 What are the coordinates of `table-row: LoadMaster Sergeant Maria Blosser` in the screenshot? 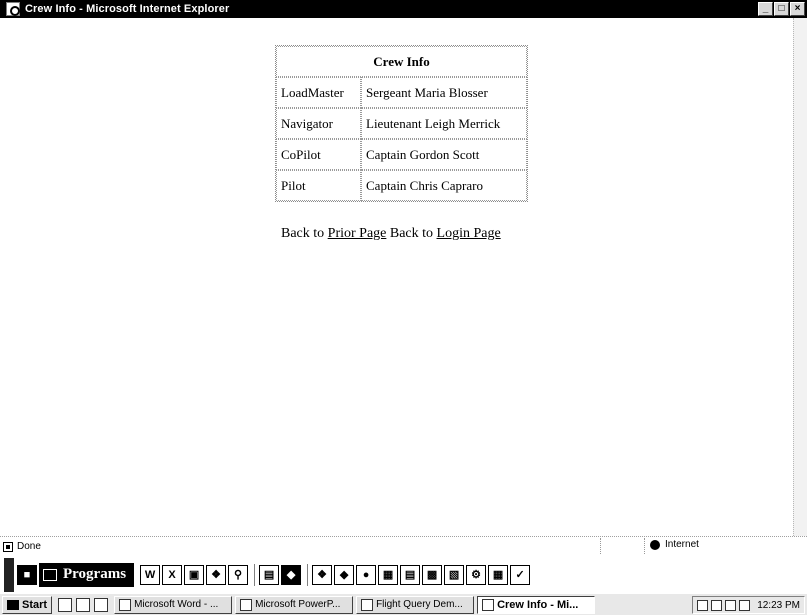 It's located at (401, 92).